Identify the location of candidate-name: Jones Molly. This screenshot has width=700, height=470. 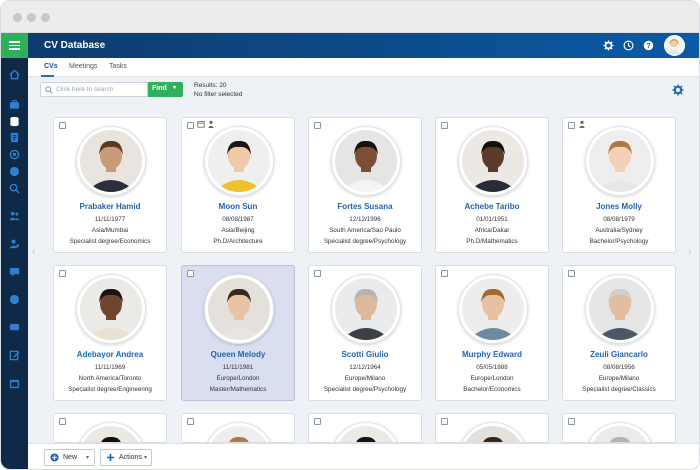
(619, 206).